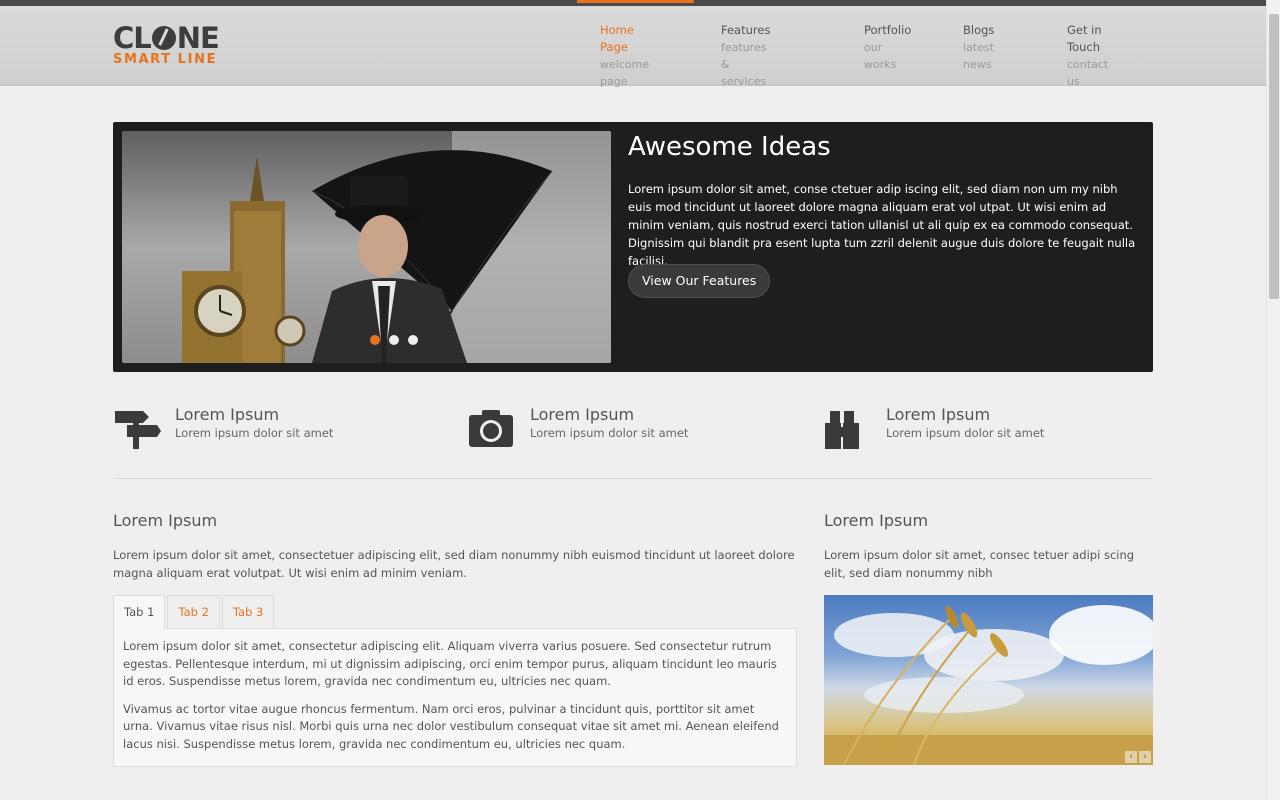 The height and width of the screenshot is (800, 1280). I want to click on slide-title: Awesome Ideas, so click(729, 147).